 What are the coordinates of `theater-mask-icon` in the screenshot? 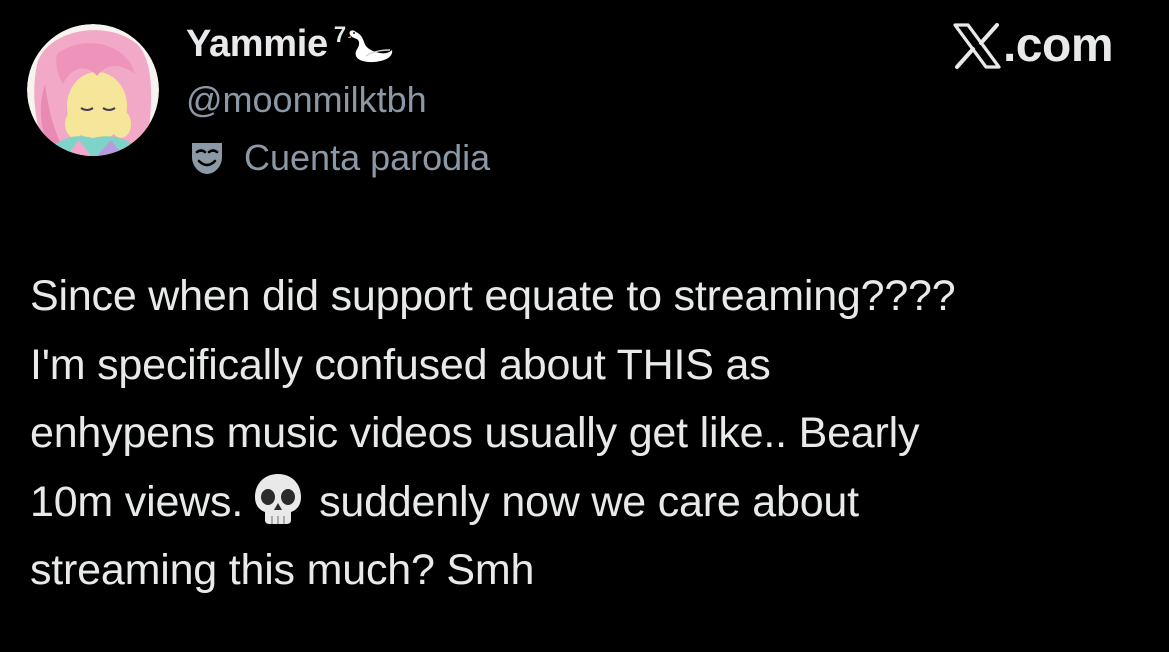 It's located at (207, 158).